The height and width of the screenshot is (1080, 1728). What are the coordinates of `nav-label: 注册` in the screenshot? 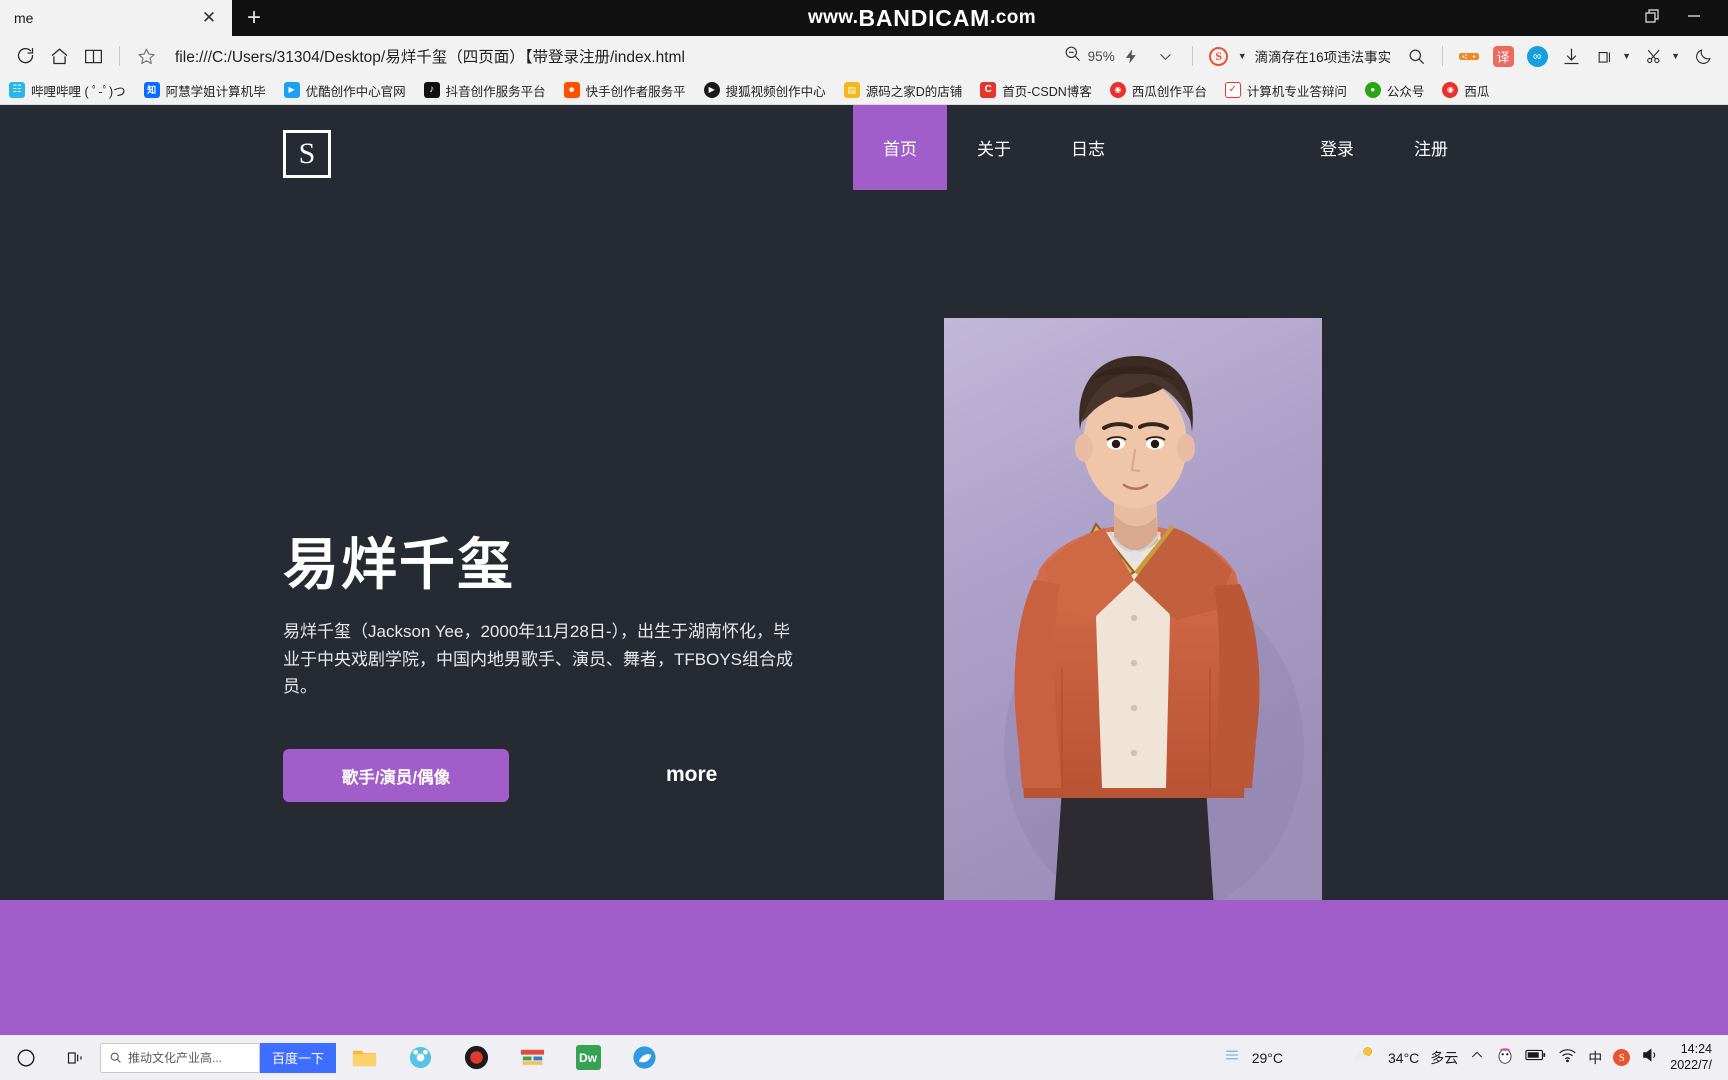 It's located at (1431, 149).